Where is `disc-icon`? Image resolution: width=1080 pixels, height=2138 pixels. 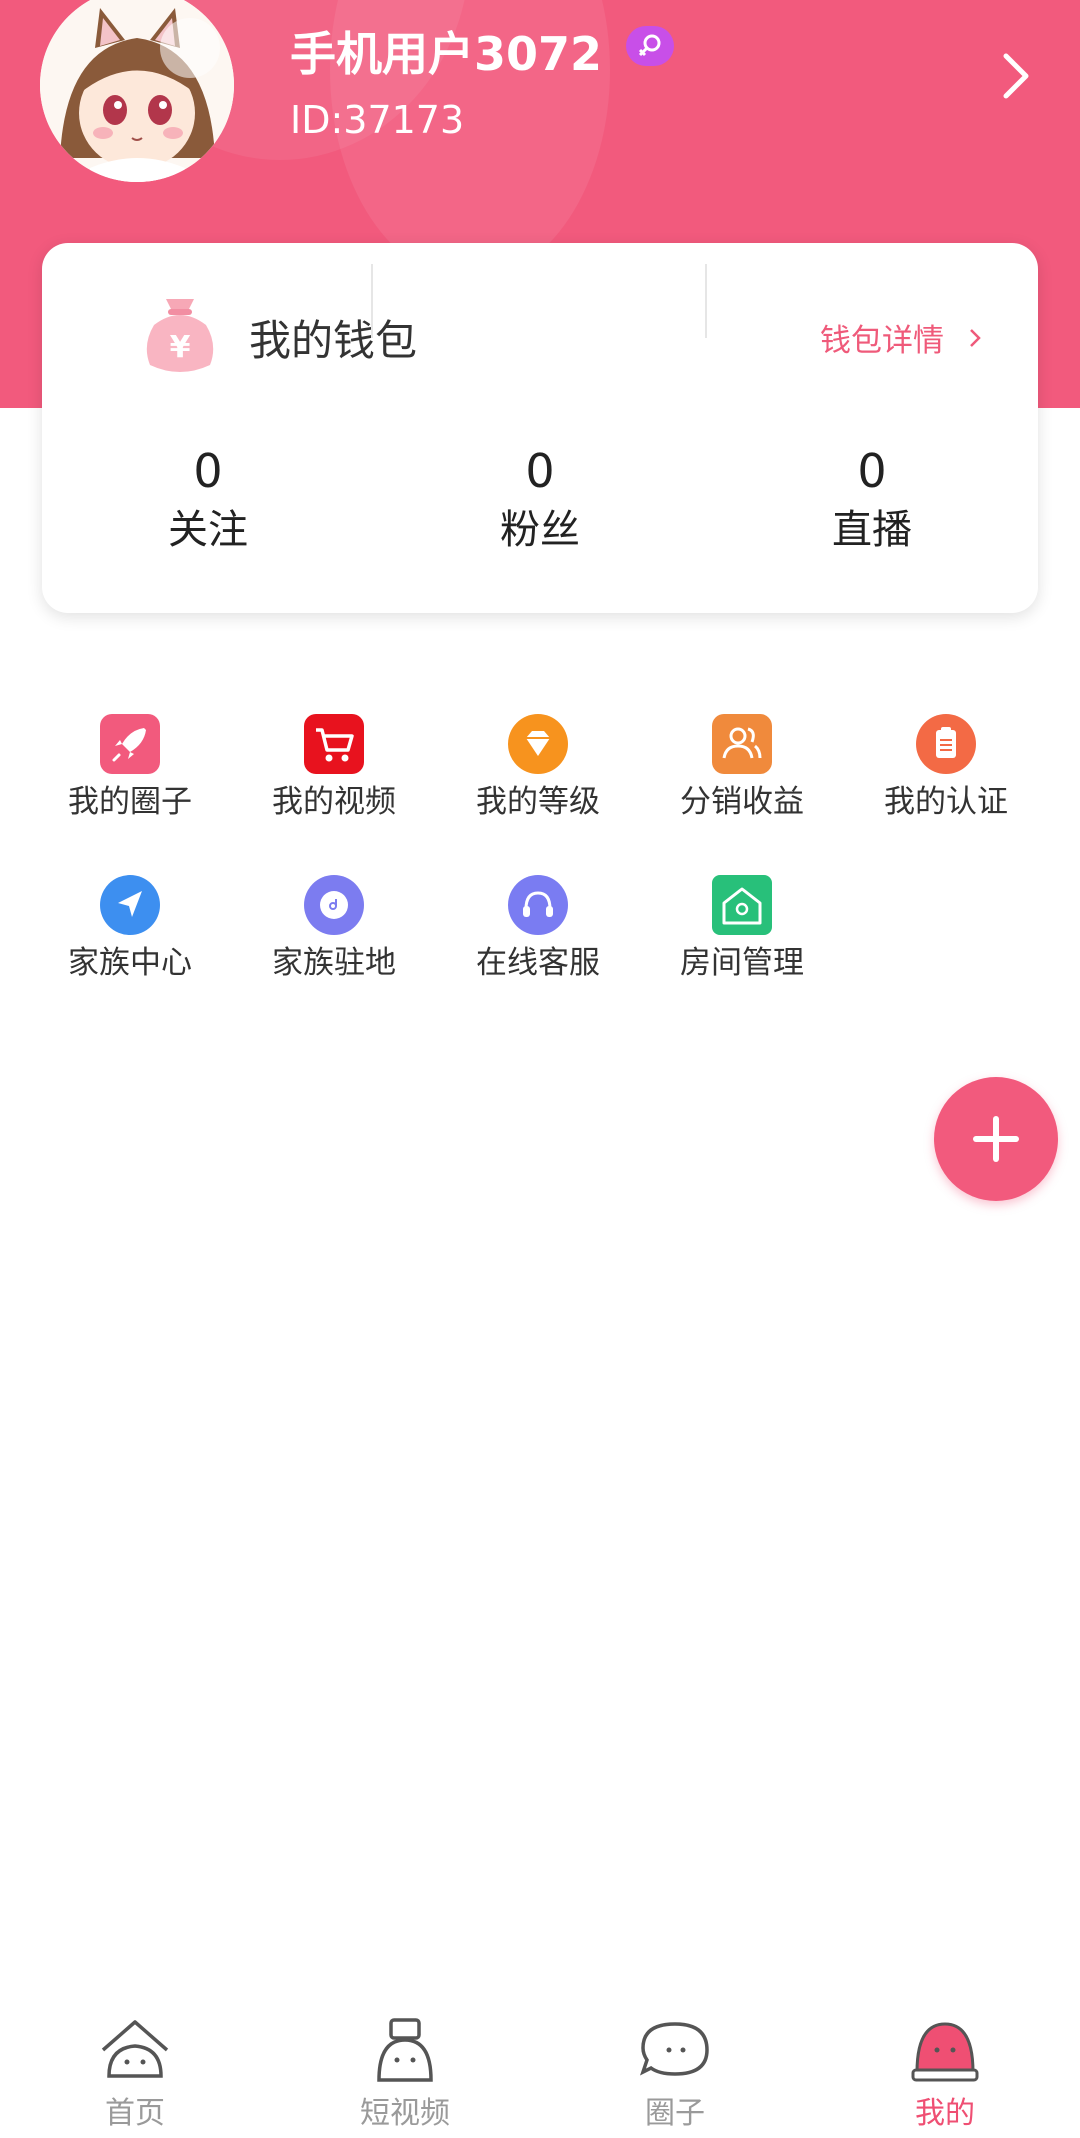 disc-icon is located at coordinates (334, 905).